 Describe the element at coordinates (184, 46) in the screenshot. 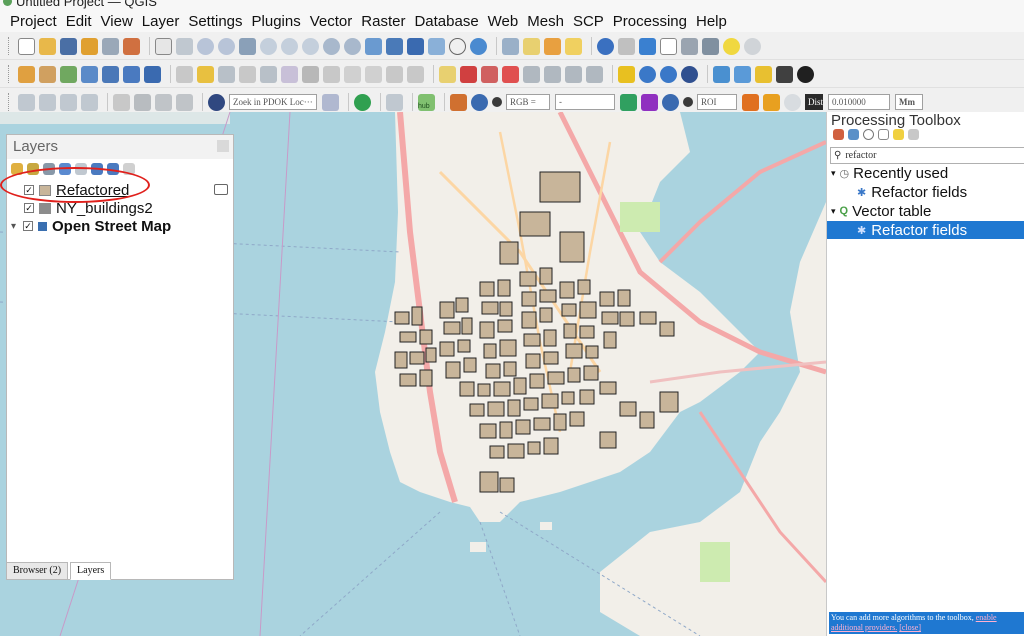

I see `pan-to-selection-icon` at that location.